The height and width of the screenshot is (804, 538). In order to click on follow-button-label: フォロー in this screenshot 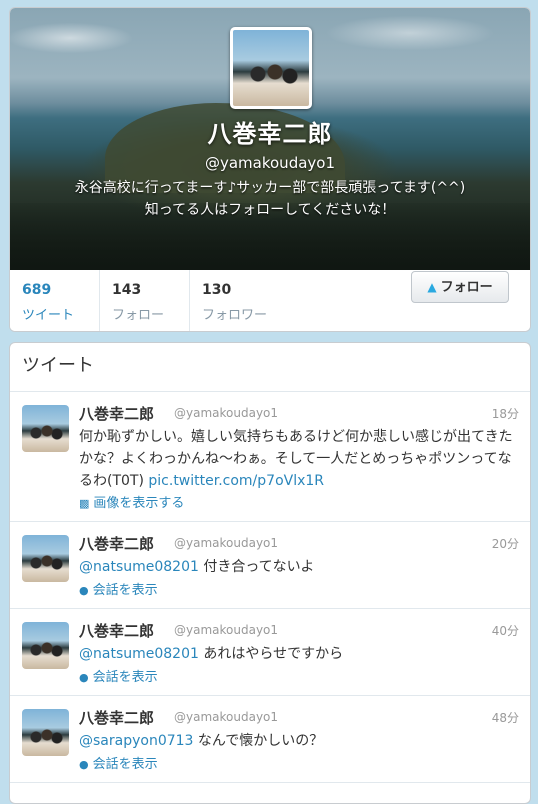, I will do `click(466, 287)`.